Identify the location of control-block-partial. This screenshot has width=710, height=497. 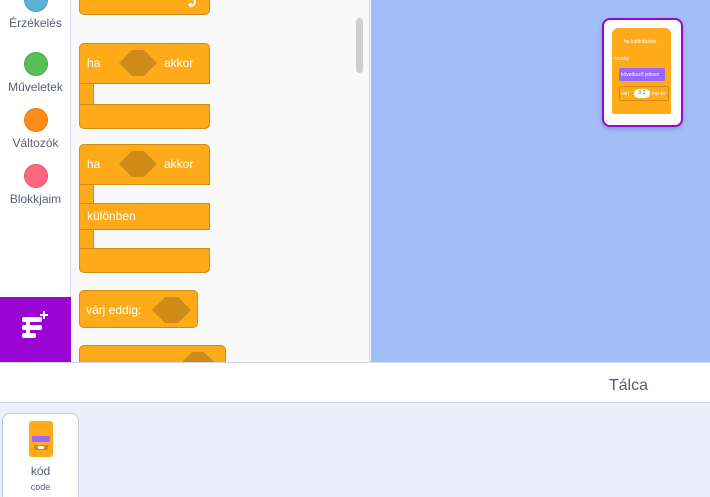
(144, 7).